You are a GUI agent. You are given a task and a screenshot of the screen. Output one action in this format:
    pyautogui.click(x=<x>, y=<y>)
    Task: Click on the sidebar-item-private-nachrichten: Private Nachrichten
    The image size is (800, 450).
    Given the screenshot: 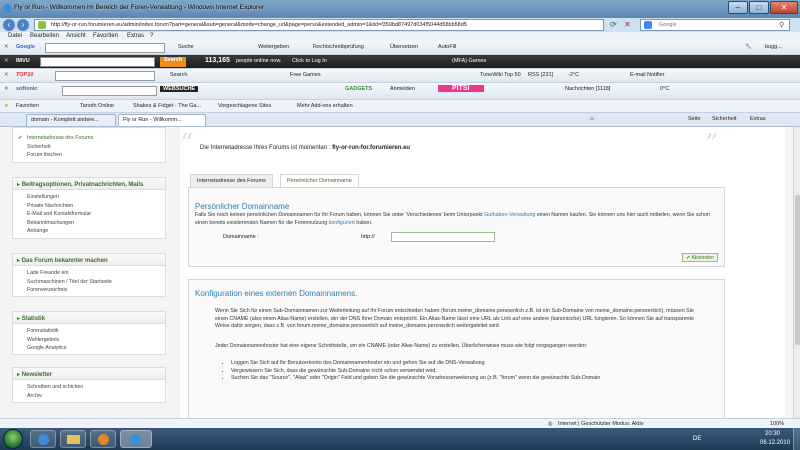 What is the action you would take?
    pyautogui.click(x=89, y=206)
    